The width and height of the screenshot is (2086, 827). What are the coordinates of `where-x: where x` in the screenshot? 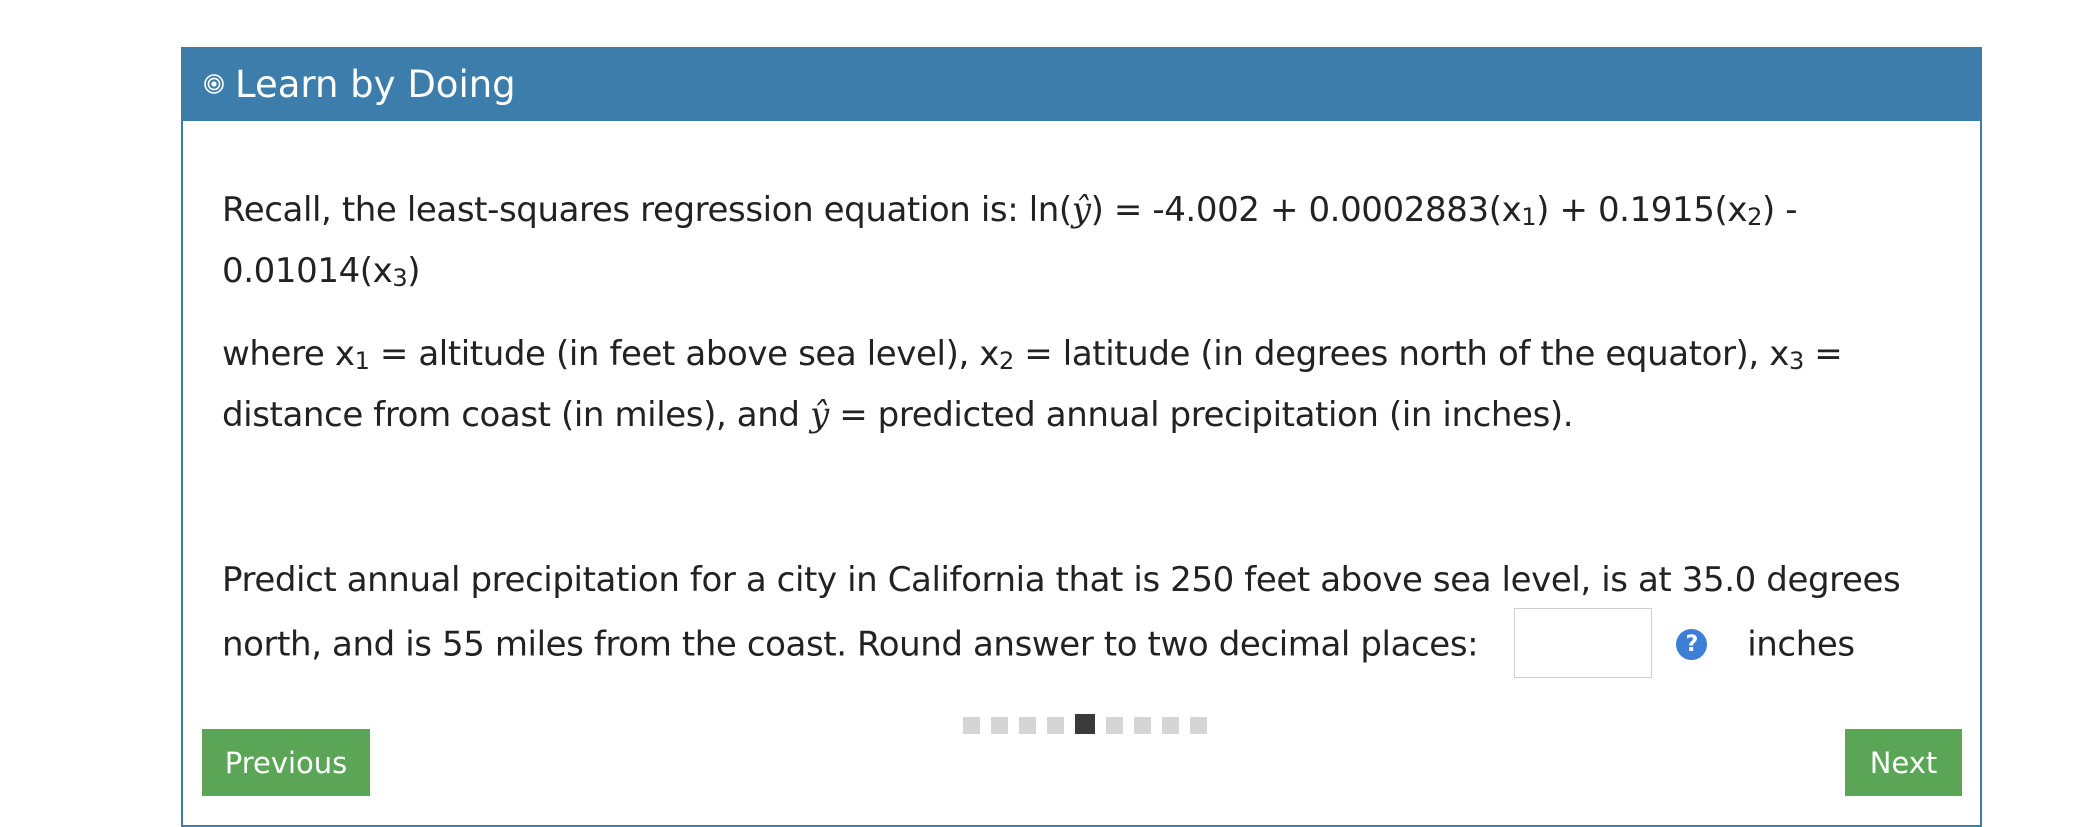 It's located at (288, 354).